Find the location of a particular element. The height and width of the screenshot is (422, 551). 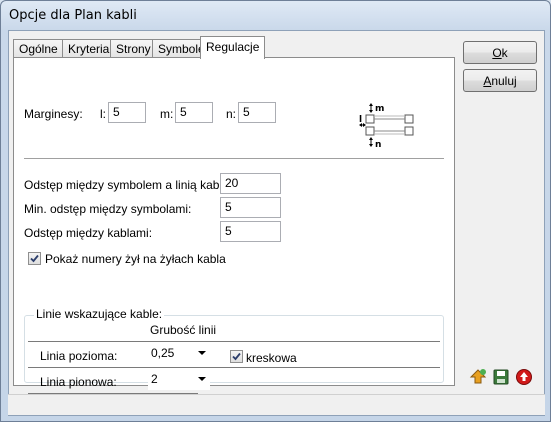

vertical-line-thickness-select: 2 is located at coordinates (179, 379).